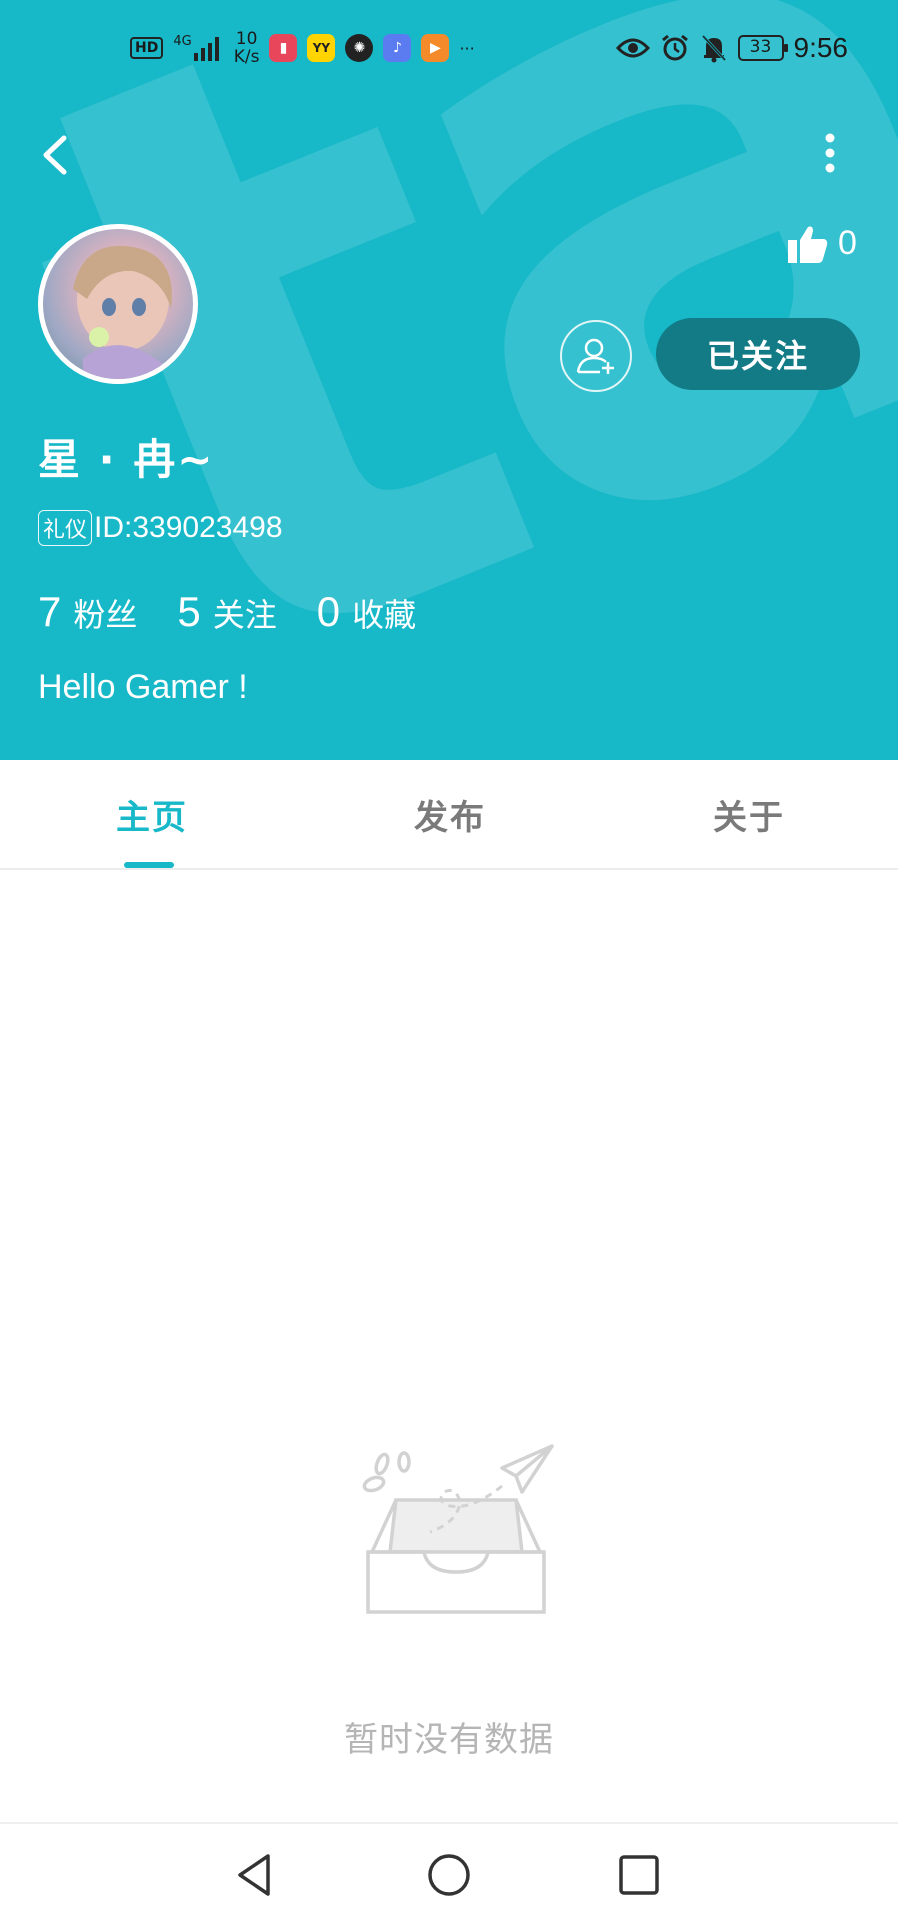  Describe the element at coordinates (632, 48) in the screenshot. I see `eye-icon` at that location.